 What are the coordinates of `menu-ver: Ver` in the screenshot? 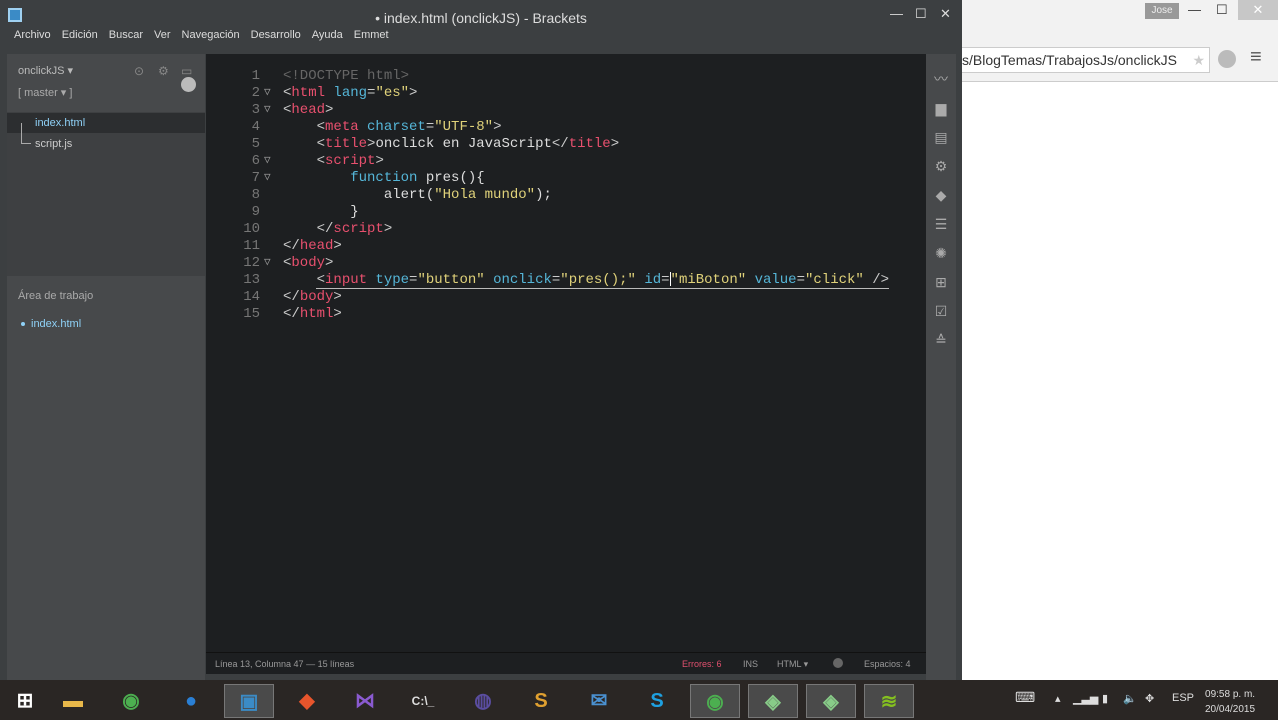 It's located at (162, 35).